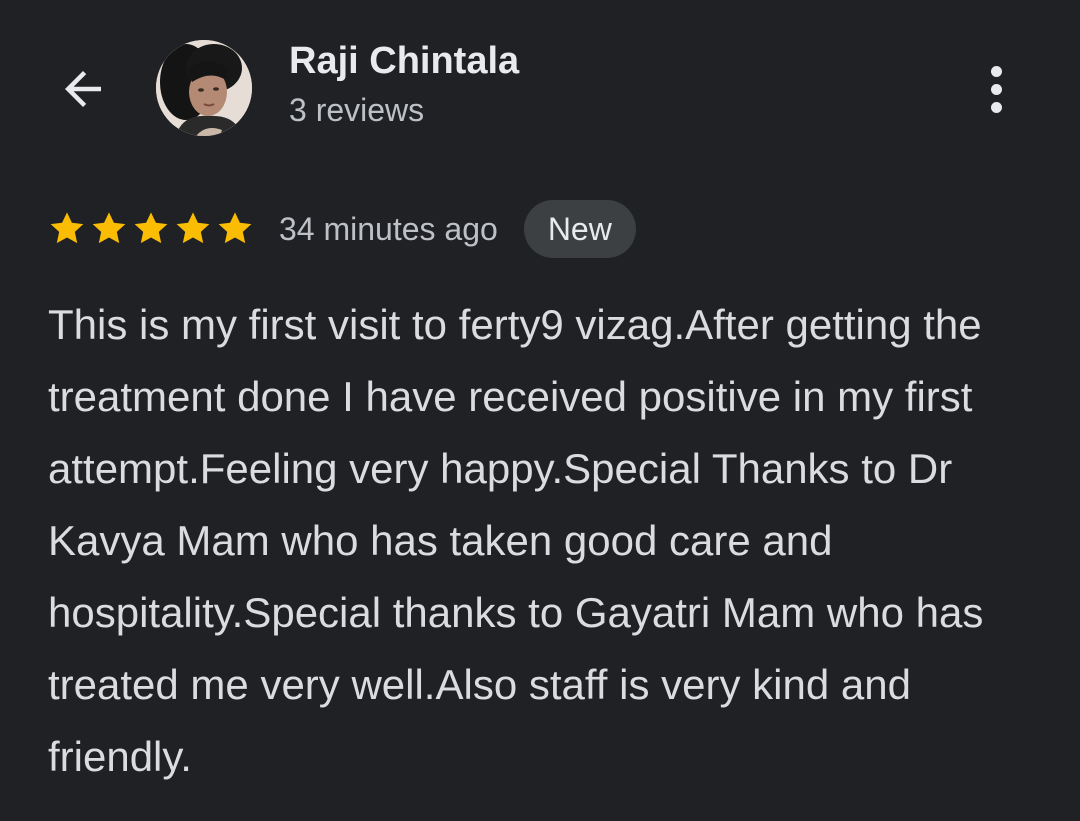  I want to click on reviewer-avatar, so click(204, 88).